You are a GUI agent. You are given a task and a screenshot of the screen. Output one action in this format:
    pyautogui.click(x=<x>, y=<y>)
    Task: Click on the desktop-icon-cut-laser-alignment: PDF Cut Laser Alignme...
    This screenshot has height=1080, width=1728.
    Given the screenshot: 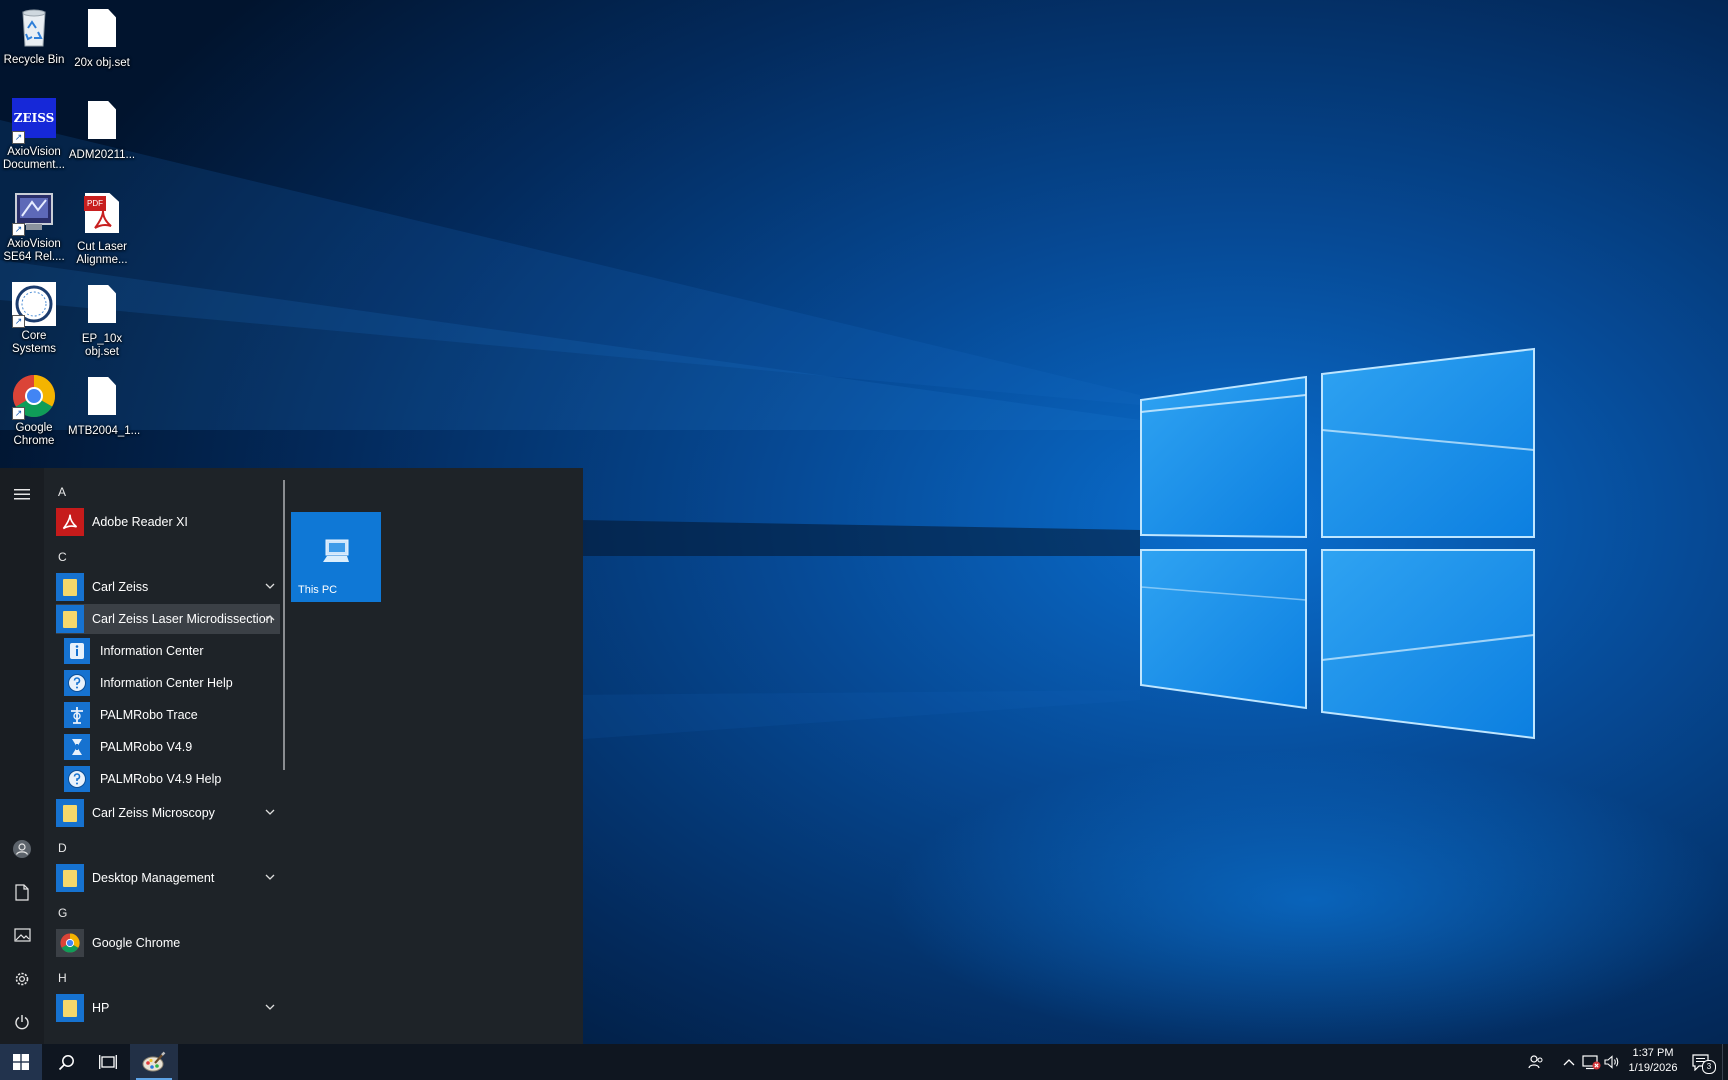 What is the action you would take?
    pyautogui.click(x=102, y=228)
    